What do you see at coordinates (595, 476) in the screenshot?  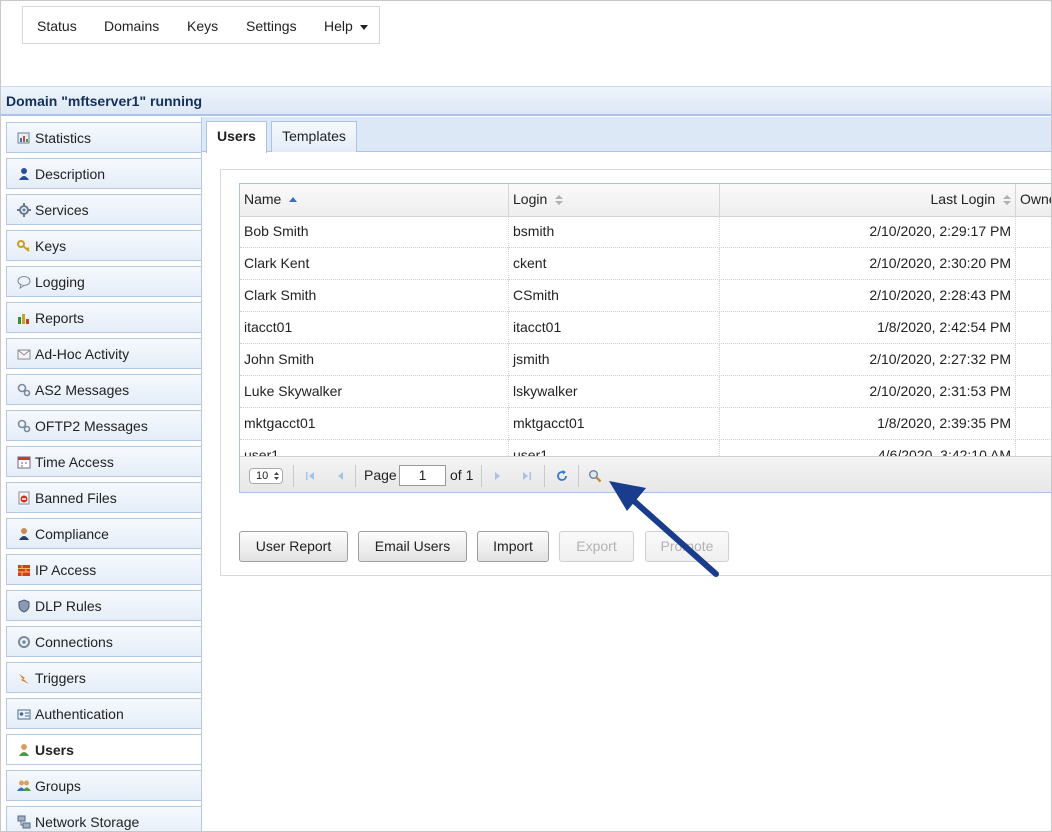 I see `search-icon` at bounding box center [595, 476].